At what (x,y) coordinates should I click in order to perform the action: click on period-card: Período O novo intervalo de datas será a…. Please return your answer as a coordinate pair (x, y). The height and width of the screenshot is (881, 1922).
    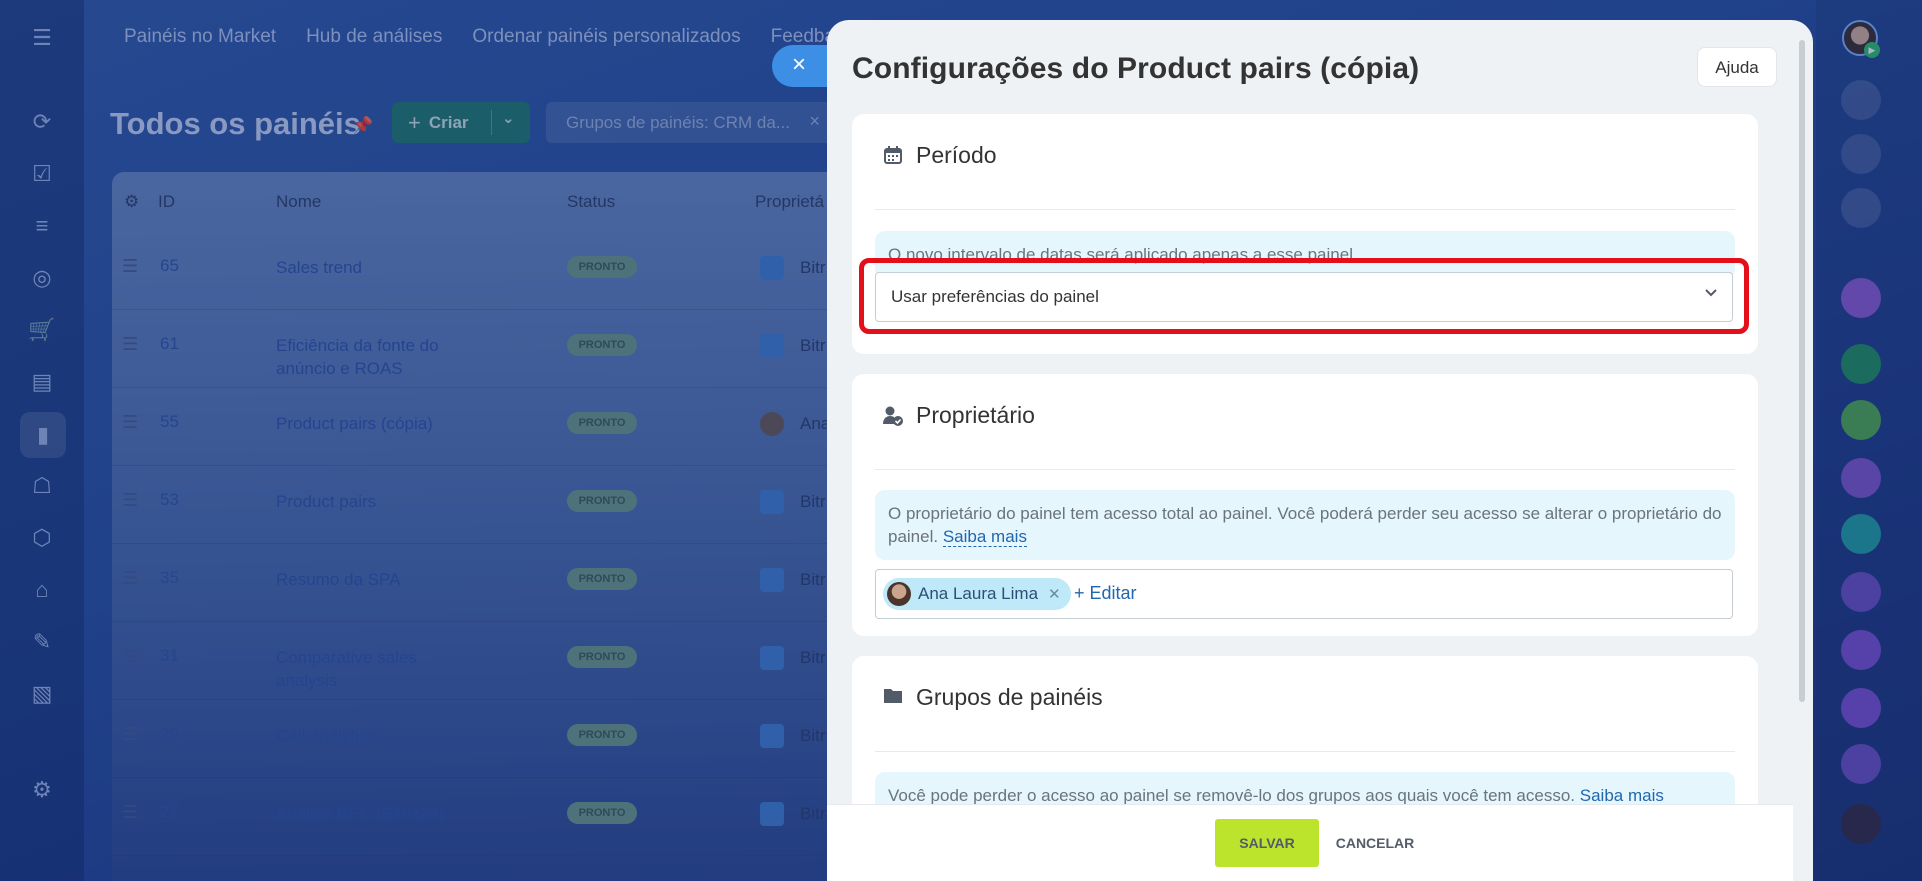
    Looking at the image, I should click on (1305, 234).